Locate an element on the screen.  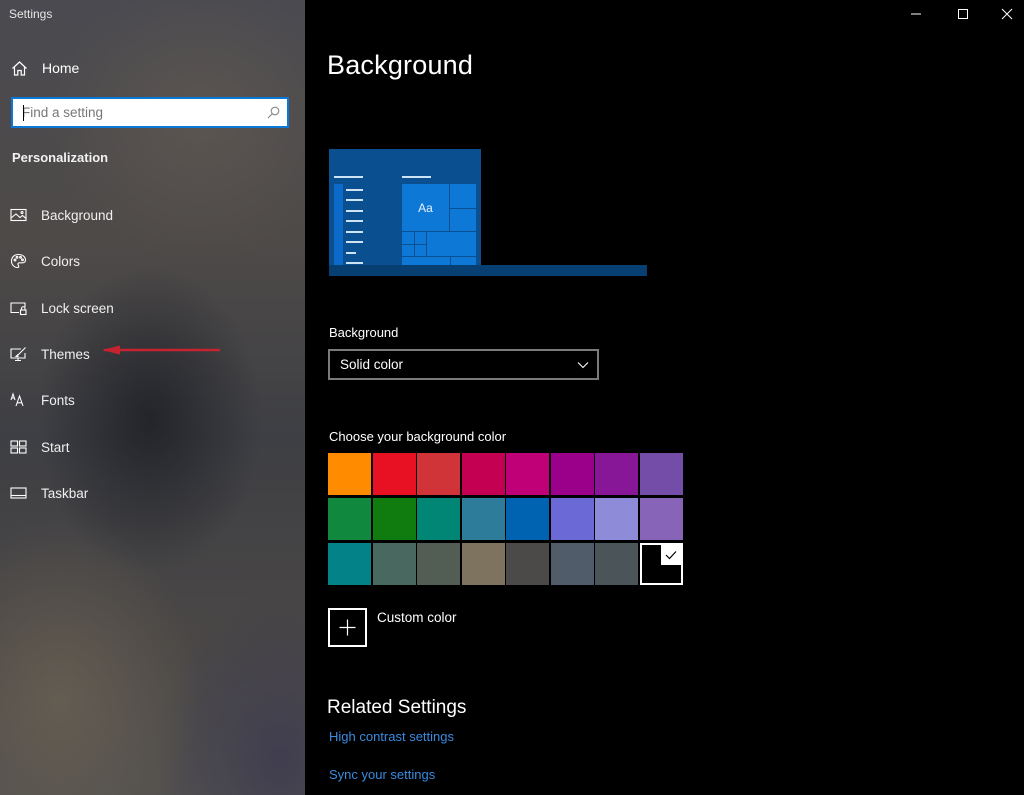
red-arrow-annotation is located at coordinates (161, 350).